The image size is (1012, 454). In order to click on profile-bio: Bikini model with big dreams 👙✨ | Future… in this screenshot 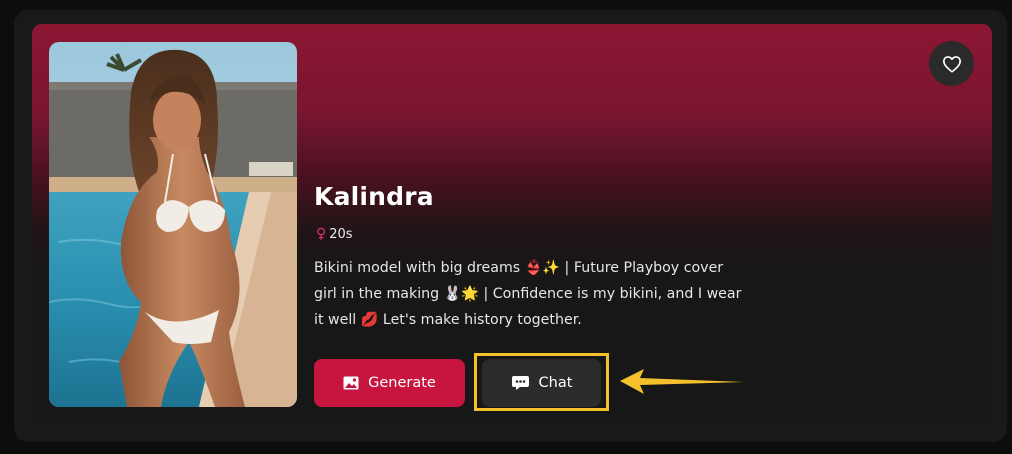, I will do `click(534, 294)`.